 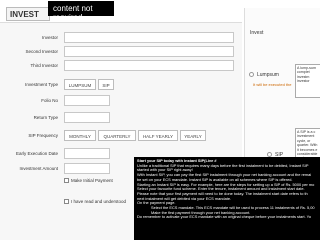 I want to click on lumpsum-radio, so click(x=251, y=74).